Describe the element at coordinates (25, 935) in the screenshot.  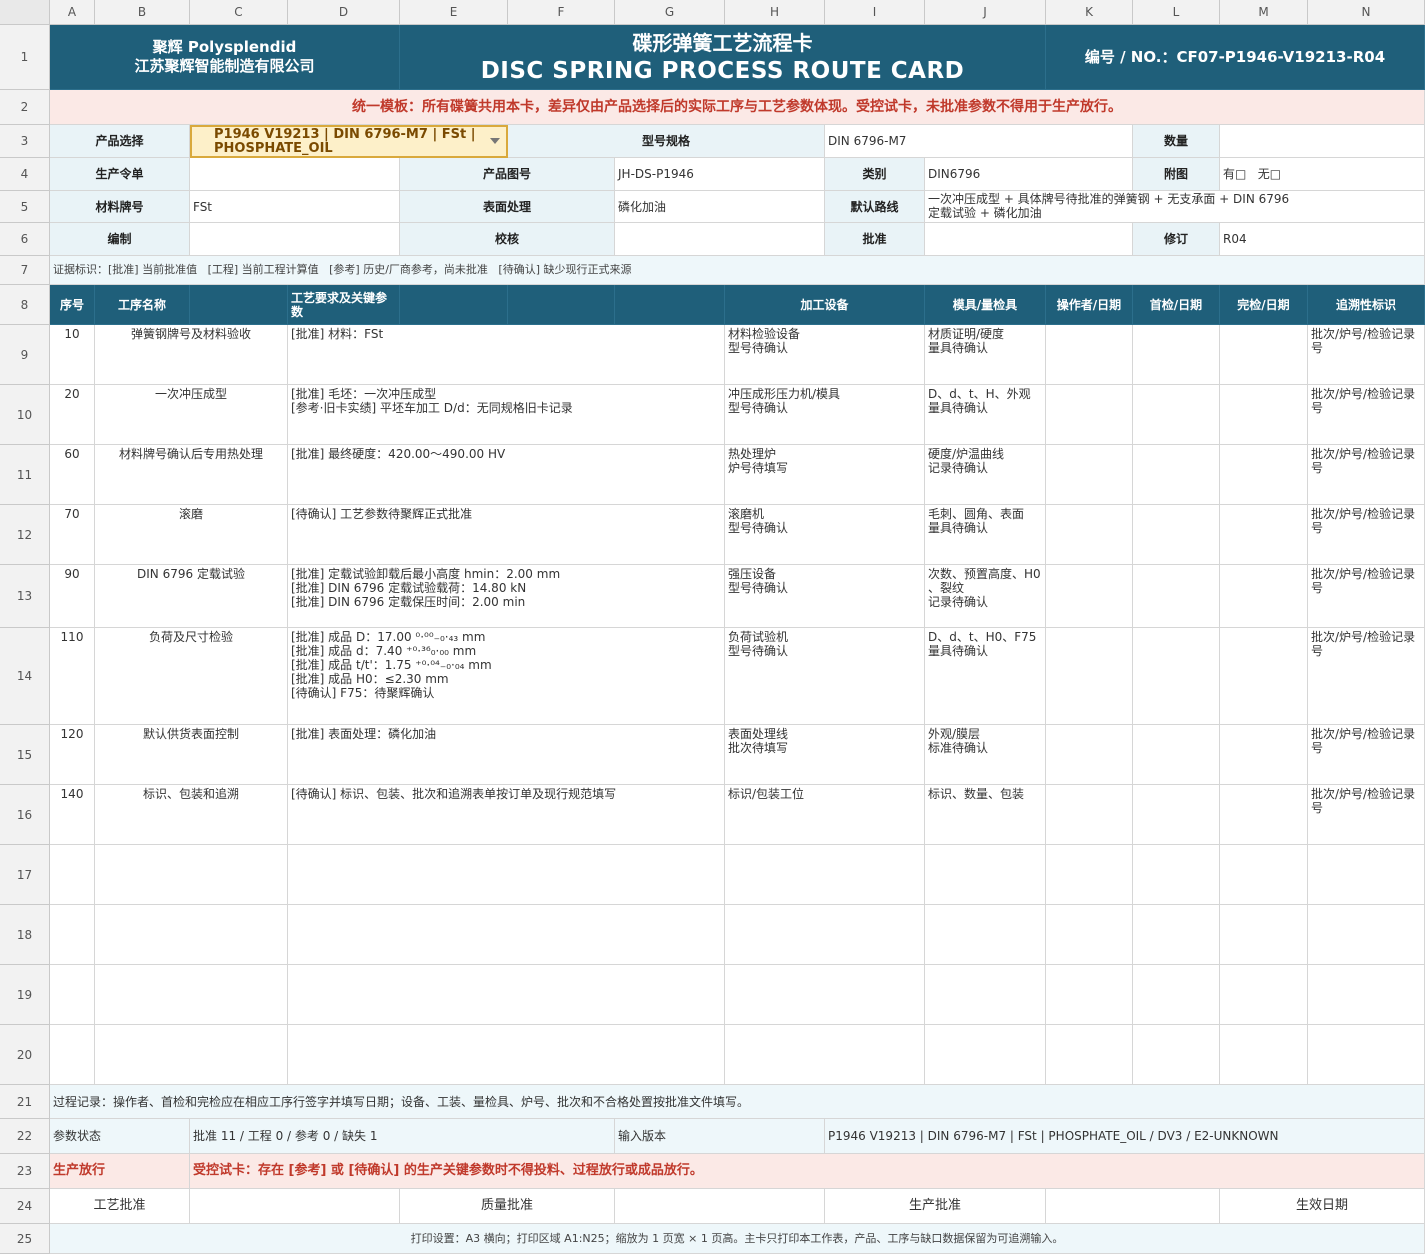
I see `row-header-18: 18` at that location.